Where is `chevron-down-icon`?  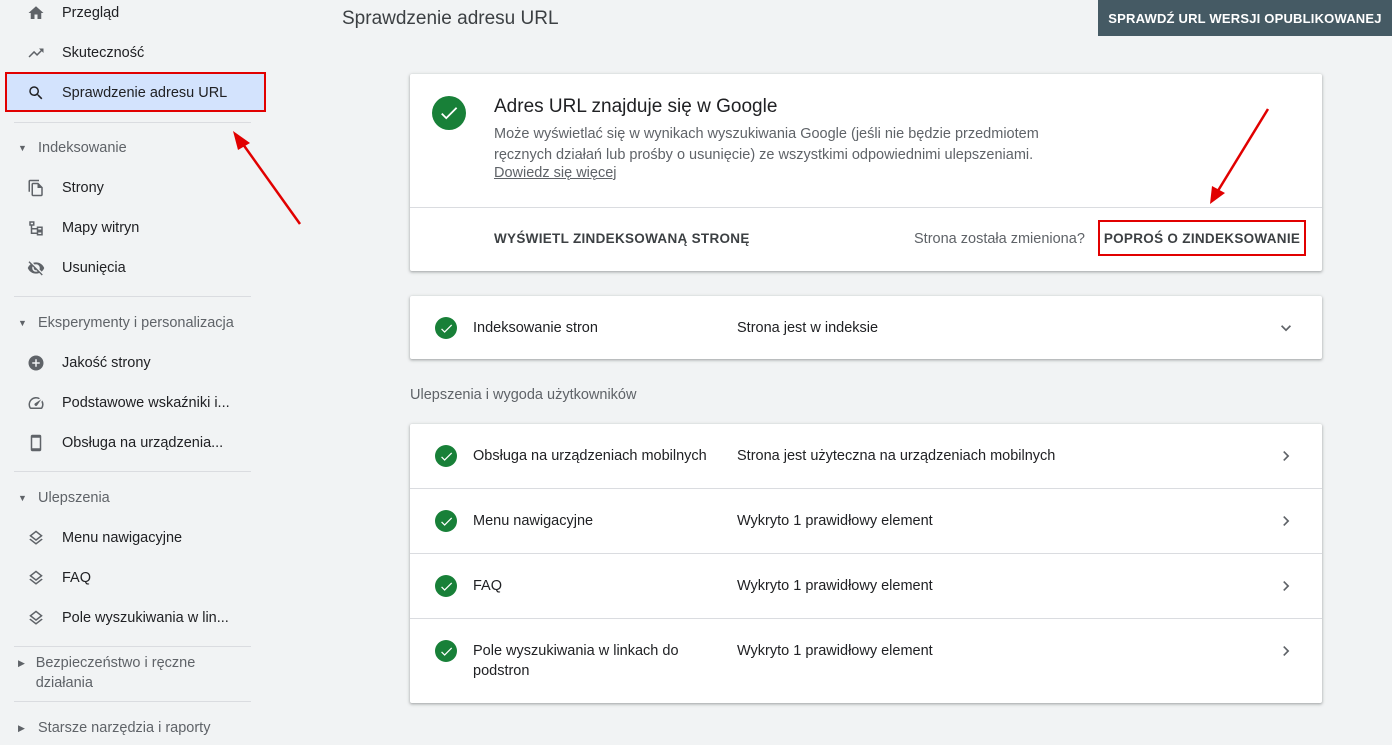 chevron-down-icon is located at coordinates (1286, 328).